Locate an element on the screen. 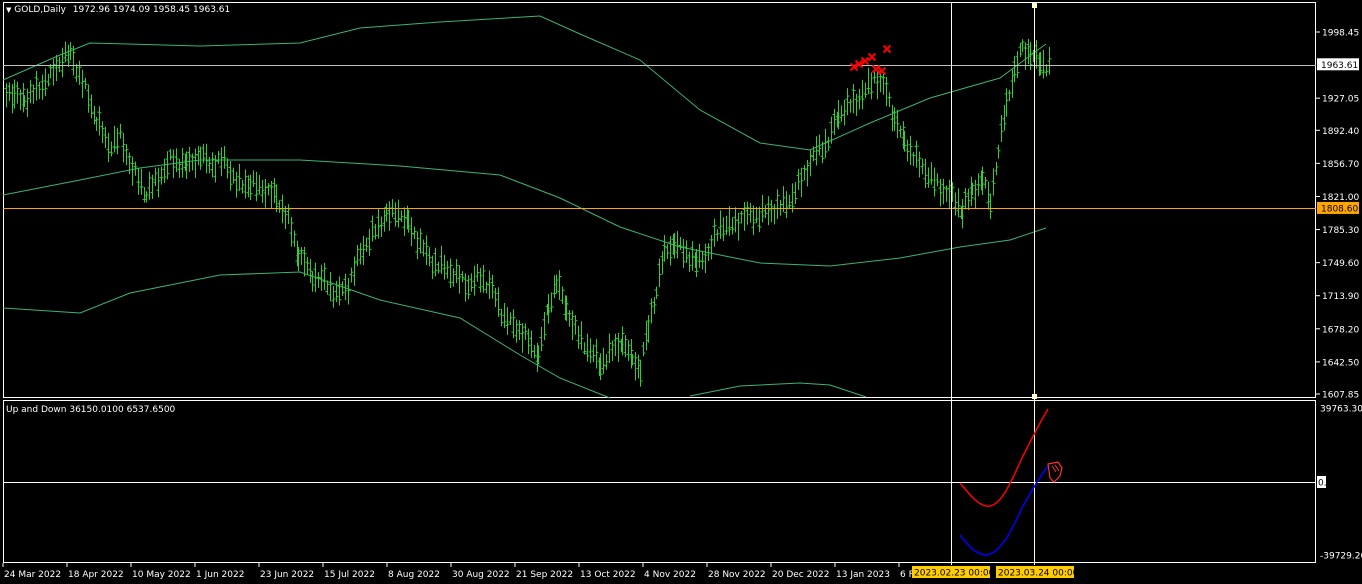  vline-handle-bottom is located at coordinates (1034, 396).